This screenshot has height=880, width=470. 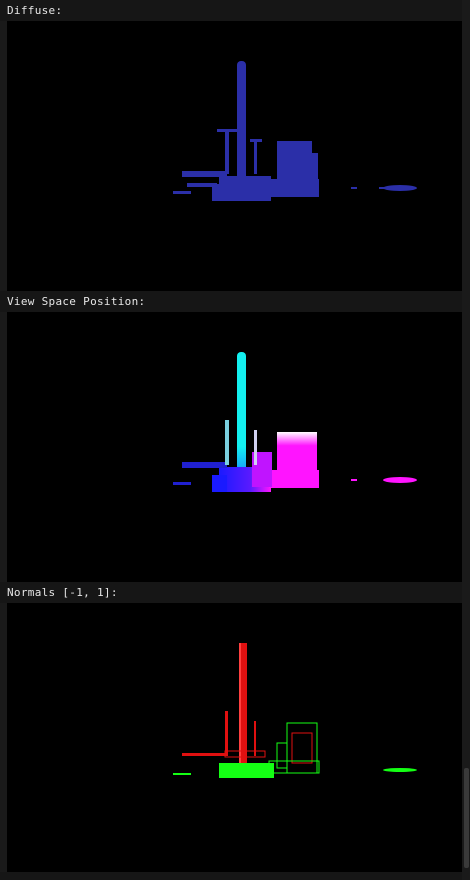 What do you see at coordinates (231, 10) in the screenshot?
I see `diffuse-label: Diffuse:` at bounding box center [231, 10].